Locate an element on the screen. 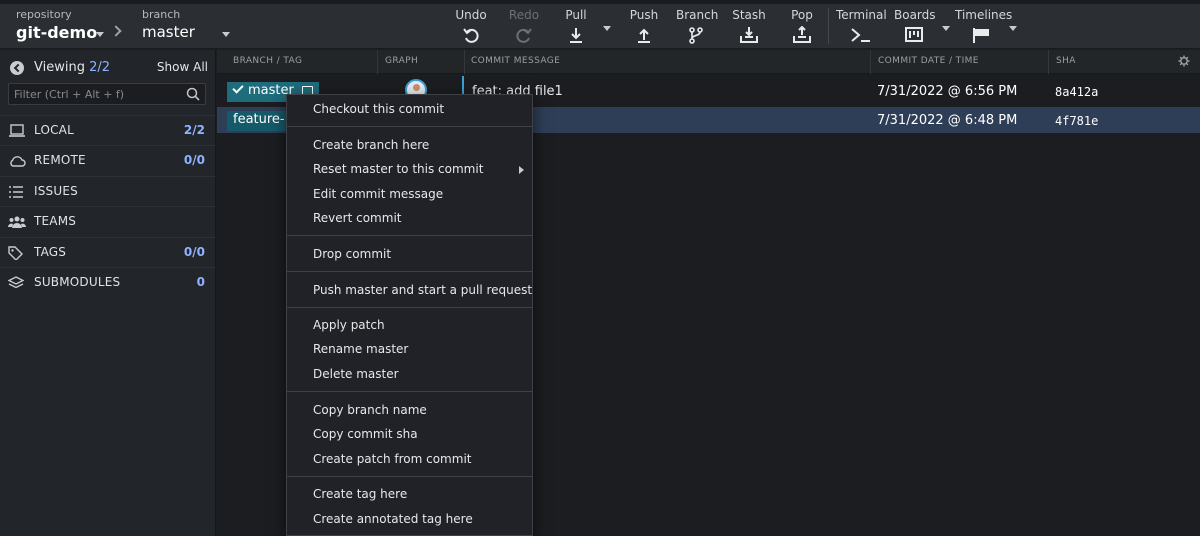 The image size is (1200, 536). redo-button: Redo is located at coordinates (524, 26).